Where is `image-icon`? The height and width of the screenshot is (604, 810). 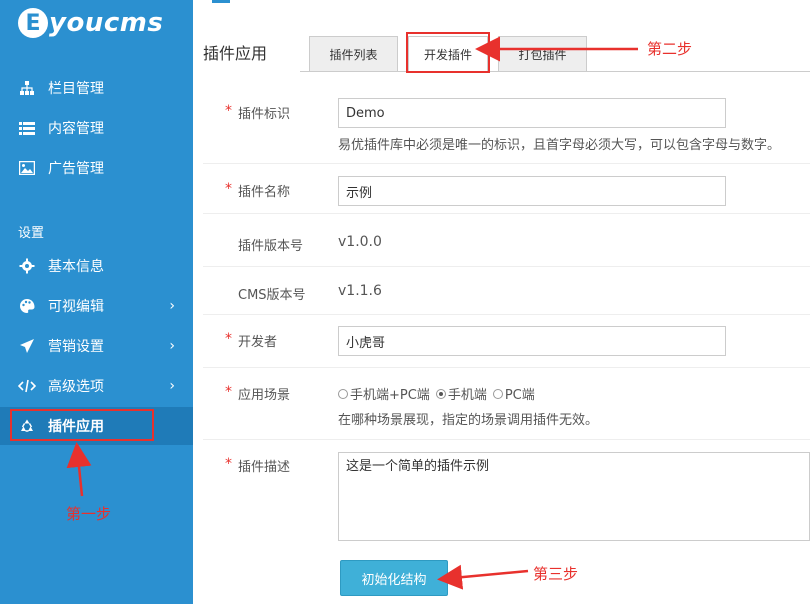
image-icon is located at coordinates (27, 168).